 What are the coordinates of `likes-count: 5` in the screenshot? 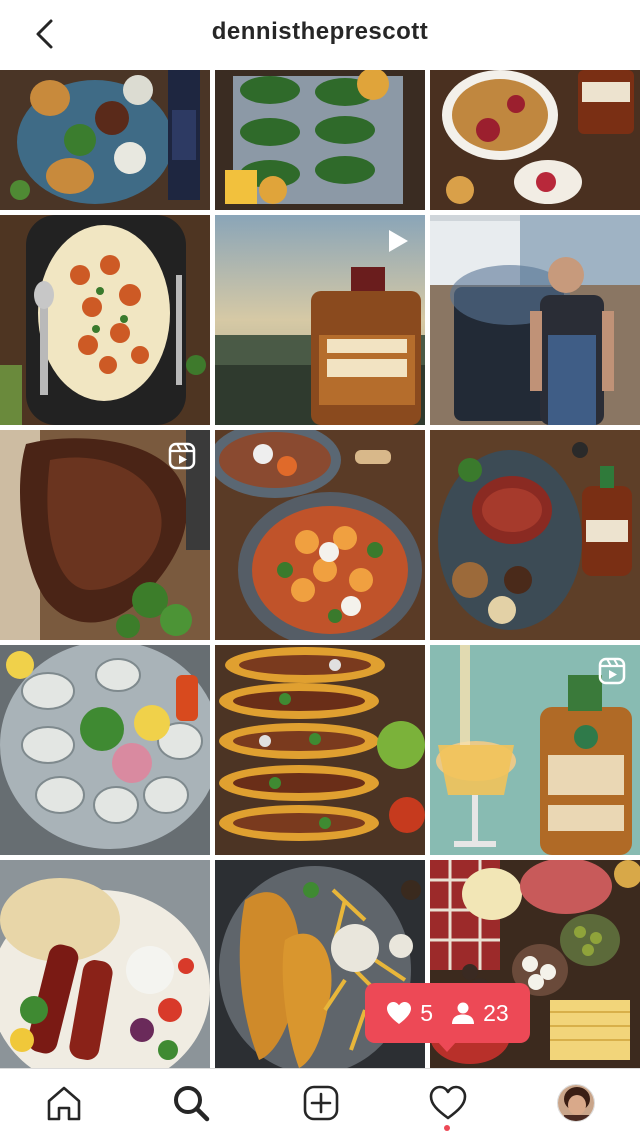 It's located at (427, 1012).